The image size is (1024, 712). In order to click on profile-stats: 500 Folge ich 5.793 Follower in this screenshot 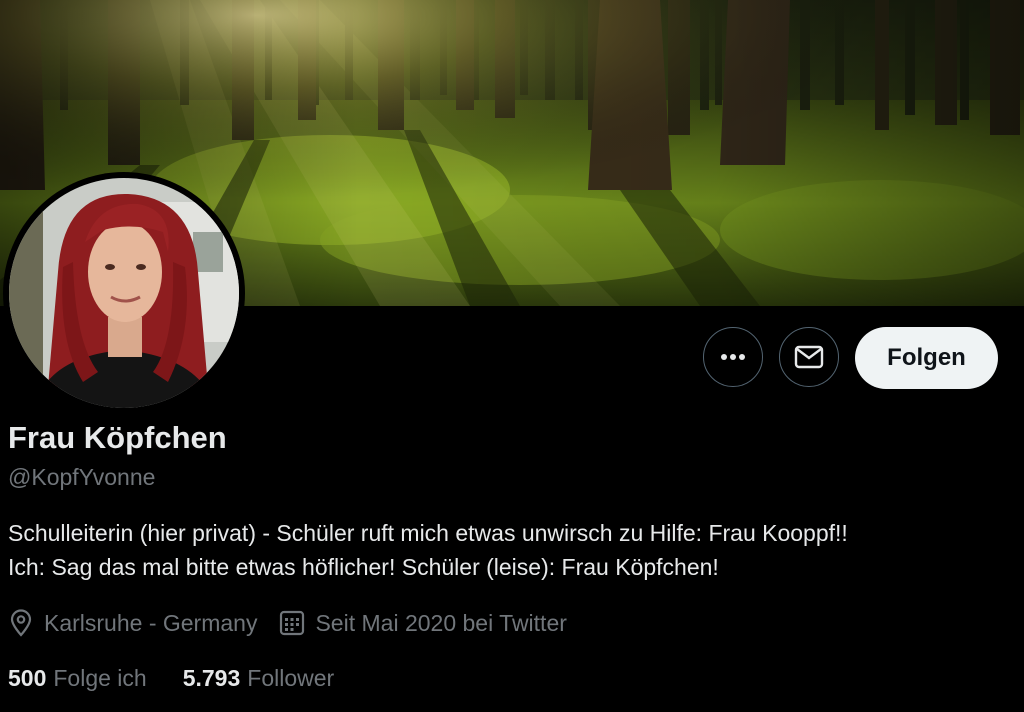, I will do `click(171, 678)`.